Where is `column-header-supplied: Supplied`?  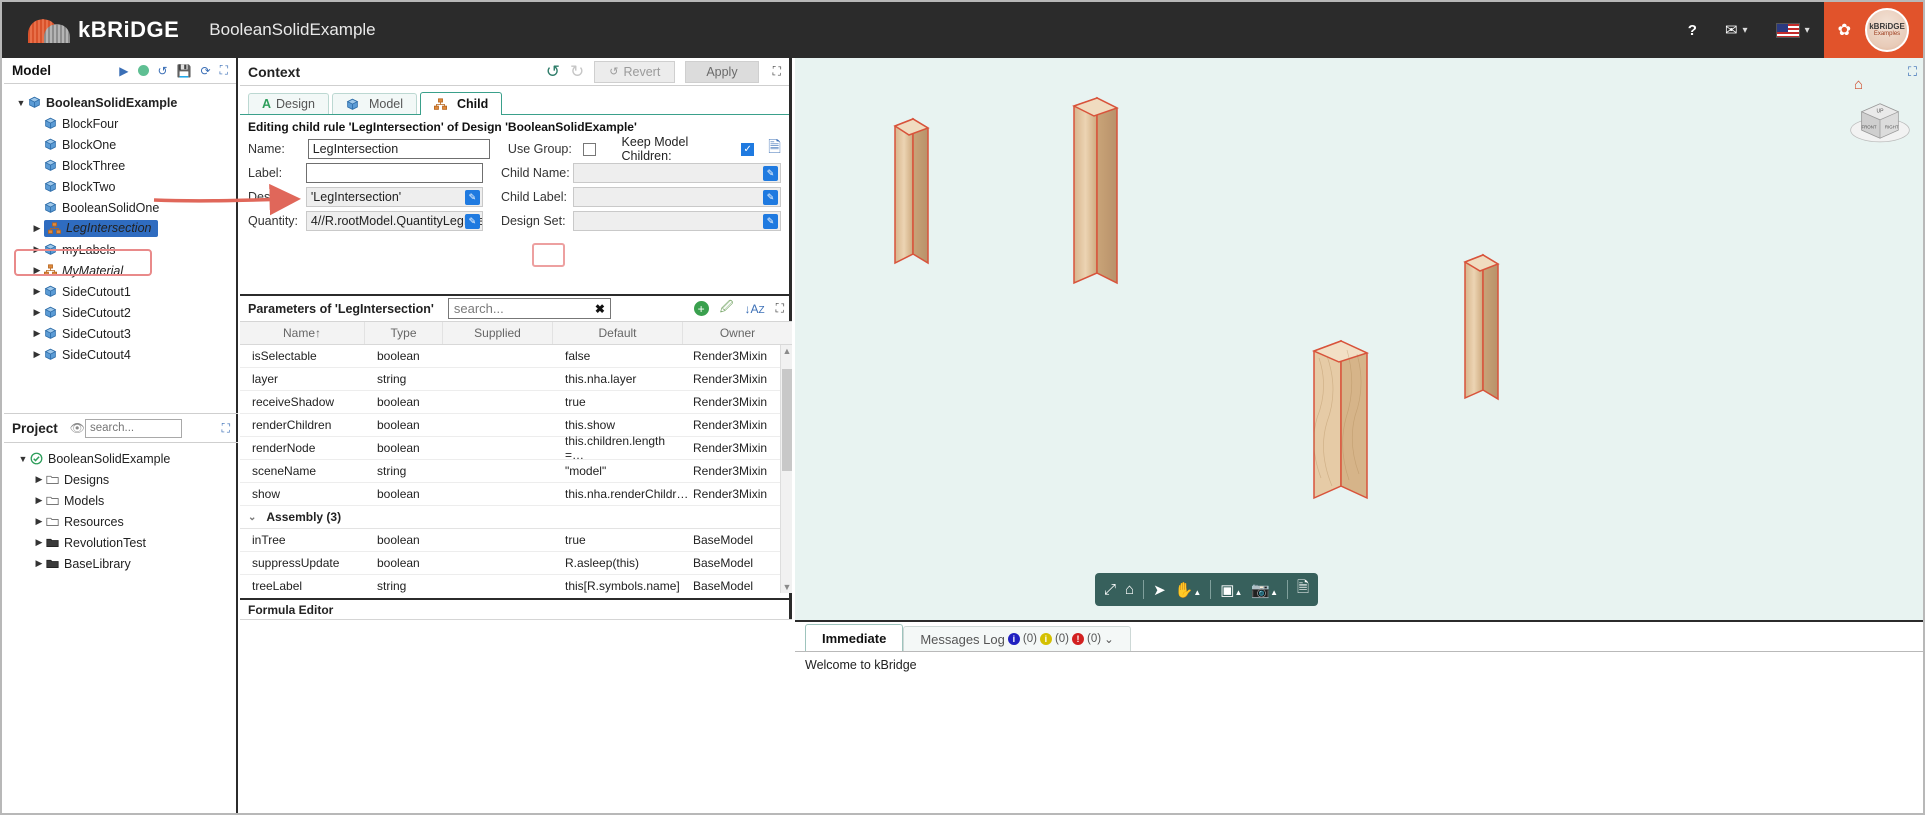 column-header-supplied: Supplied is located at coordinates (498, 333).